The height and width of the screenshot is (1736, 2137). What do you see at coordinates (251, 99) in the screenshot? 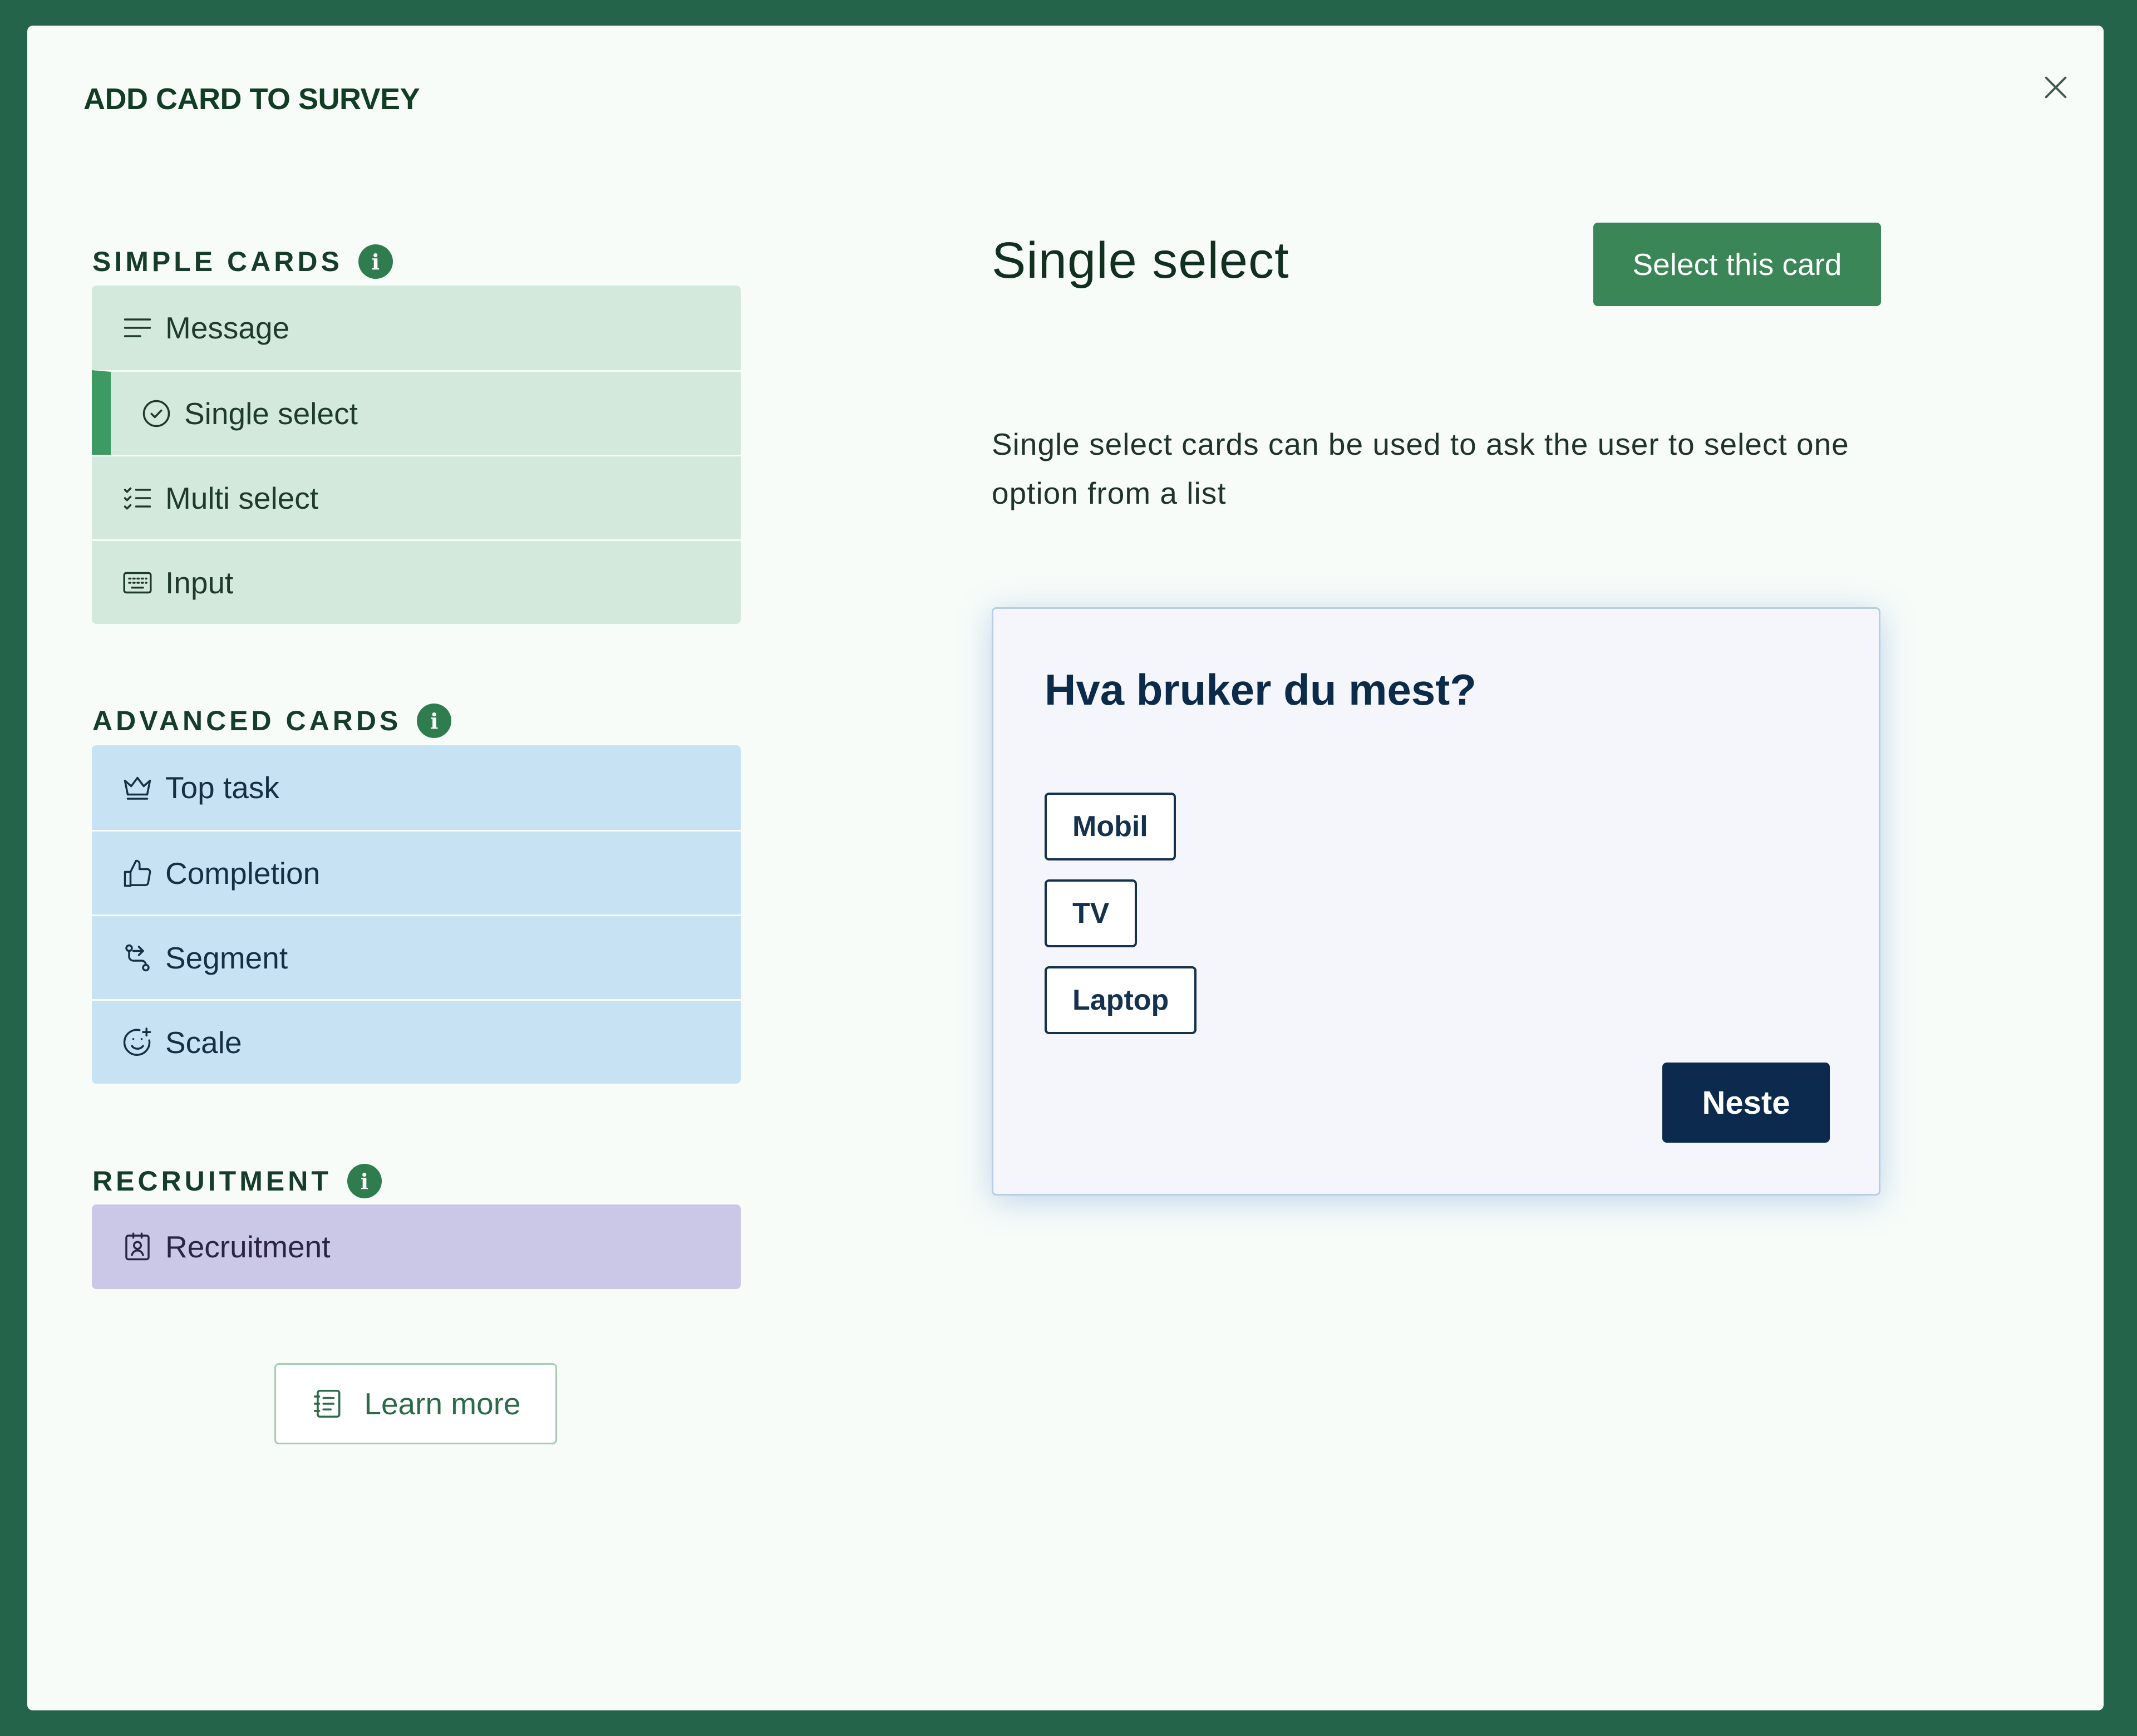
I see `modal-title: ADD CARD TO SURVEY` at bounding box center [251, 99].